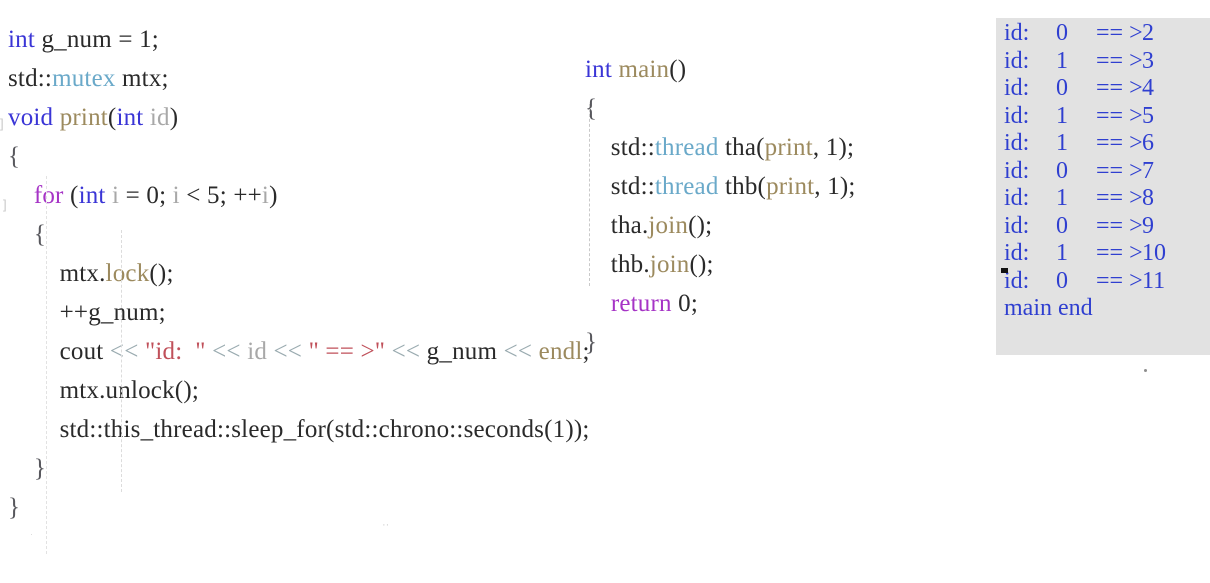 The width and height of the screenshot is (1210, 583). I want to click on text-caret, so click(1004, 270).